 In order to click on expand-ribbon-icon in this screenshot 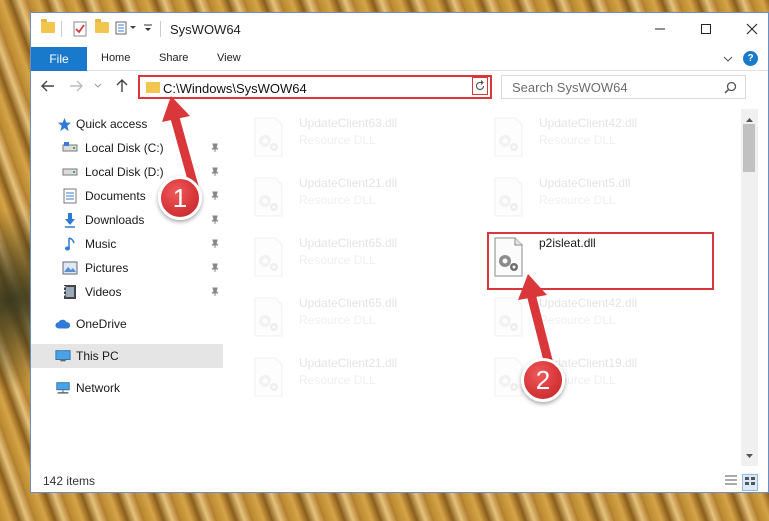, I will do `click(728, 59)`.